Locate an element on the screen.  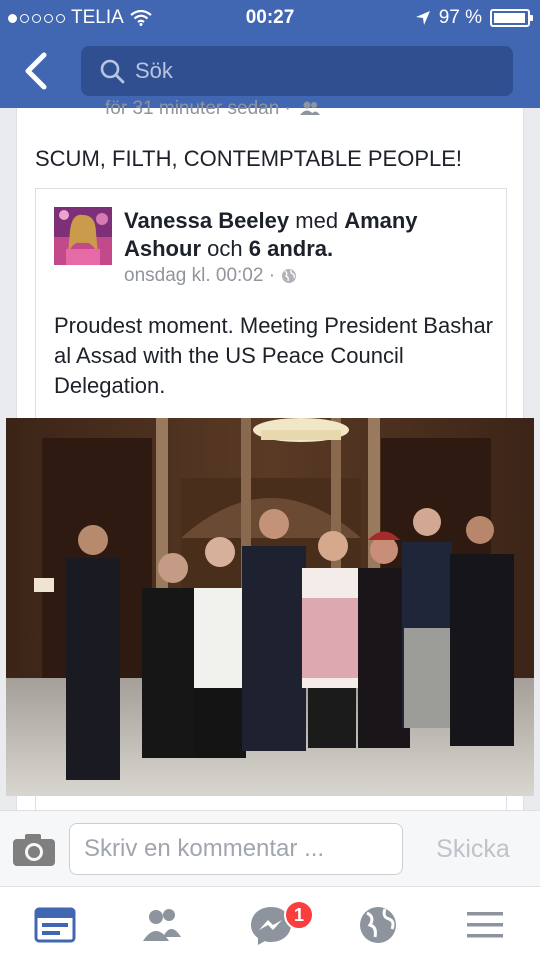
shared-post-time: onsdag kl. 00:02 · is located at coordinates (199, 276).